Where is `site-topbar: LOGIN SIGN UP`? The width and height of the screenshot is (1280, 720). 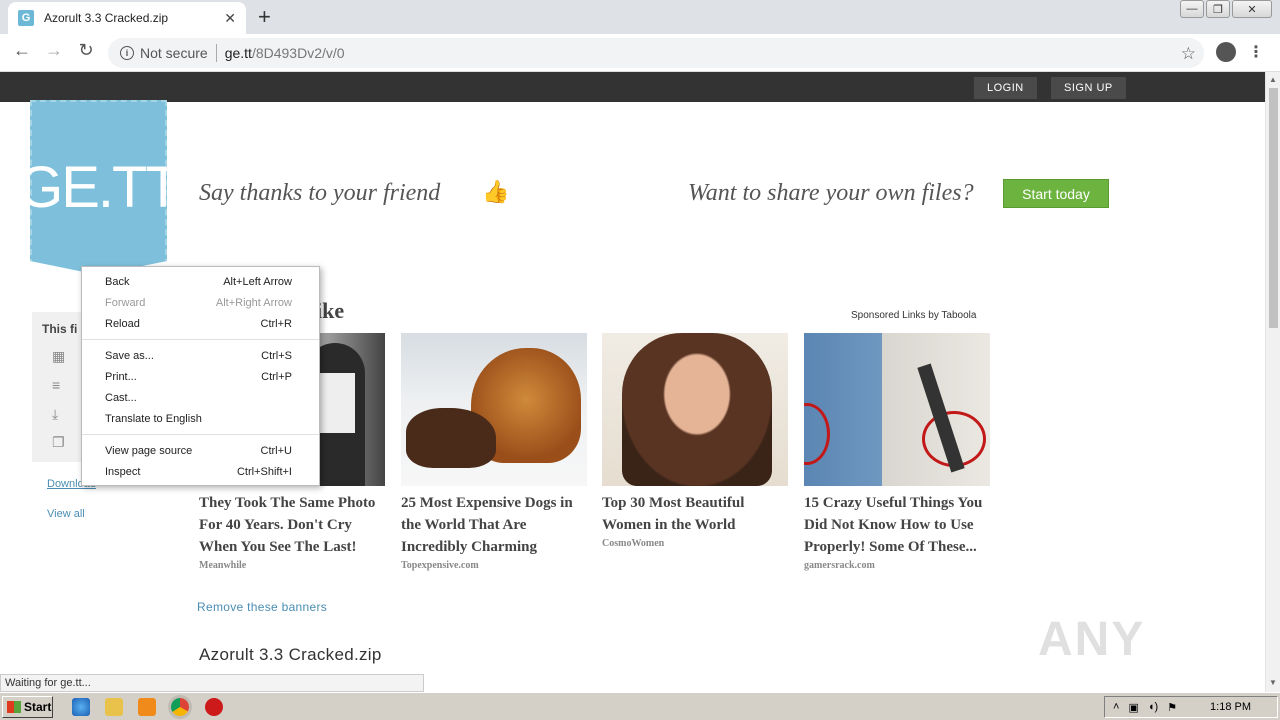
site-topbar: LOGIN SIGN UP is located at coordinates (632, 87).